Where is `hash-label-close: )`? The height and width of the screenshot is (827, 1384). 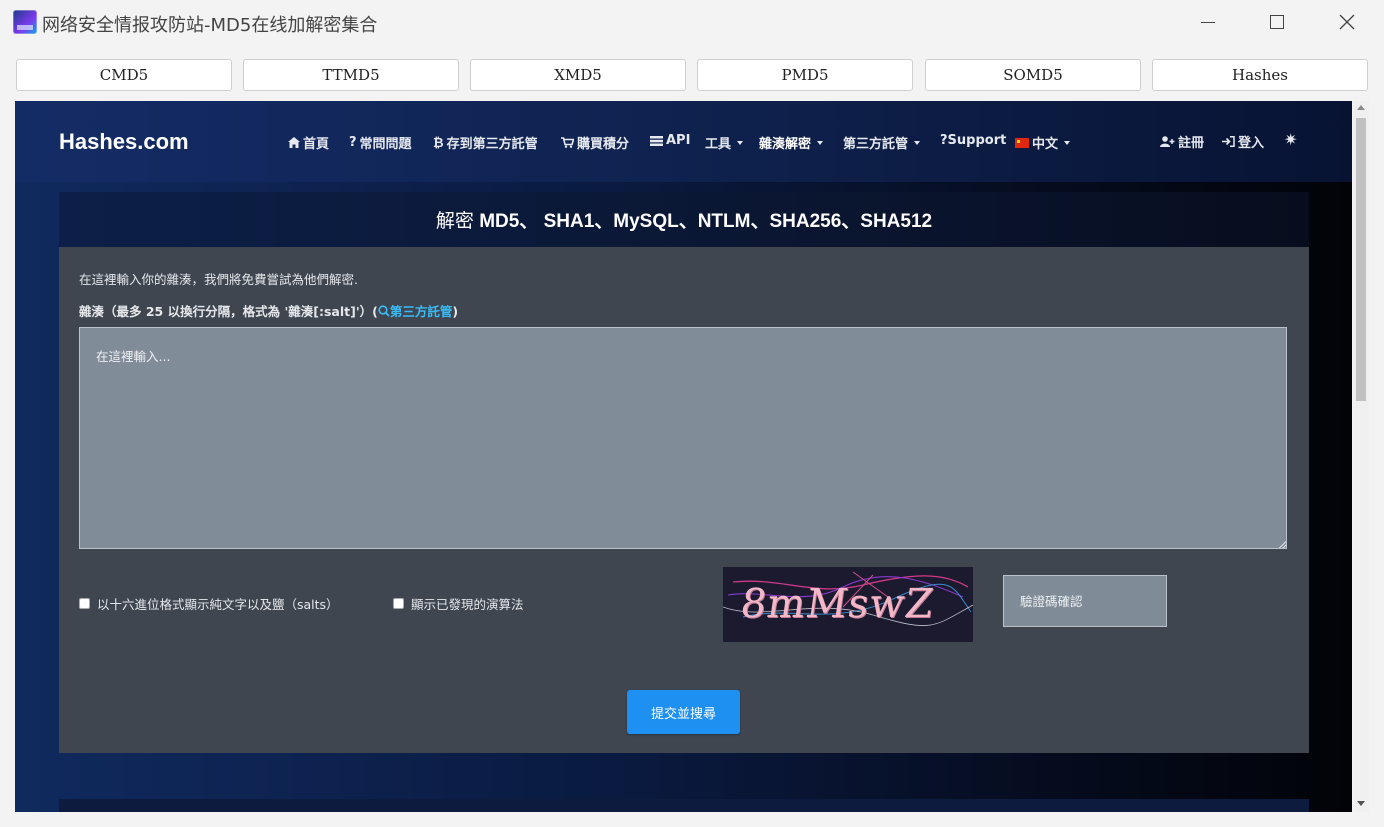 hash-label-close: ) is located at coordinates (455, 311).